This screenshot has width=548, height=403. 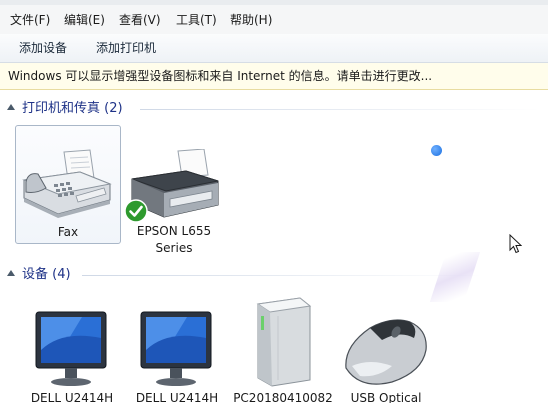 What do you see at coordinates (274, 48) in the screenshot?
I see `command-toolbar: 添加设备 添加打印机` at bounding box center [274, 48].